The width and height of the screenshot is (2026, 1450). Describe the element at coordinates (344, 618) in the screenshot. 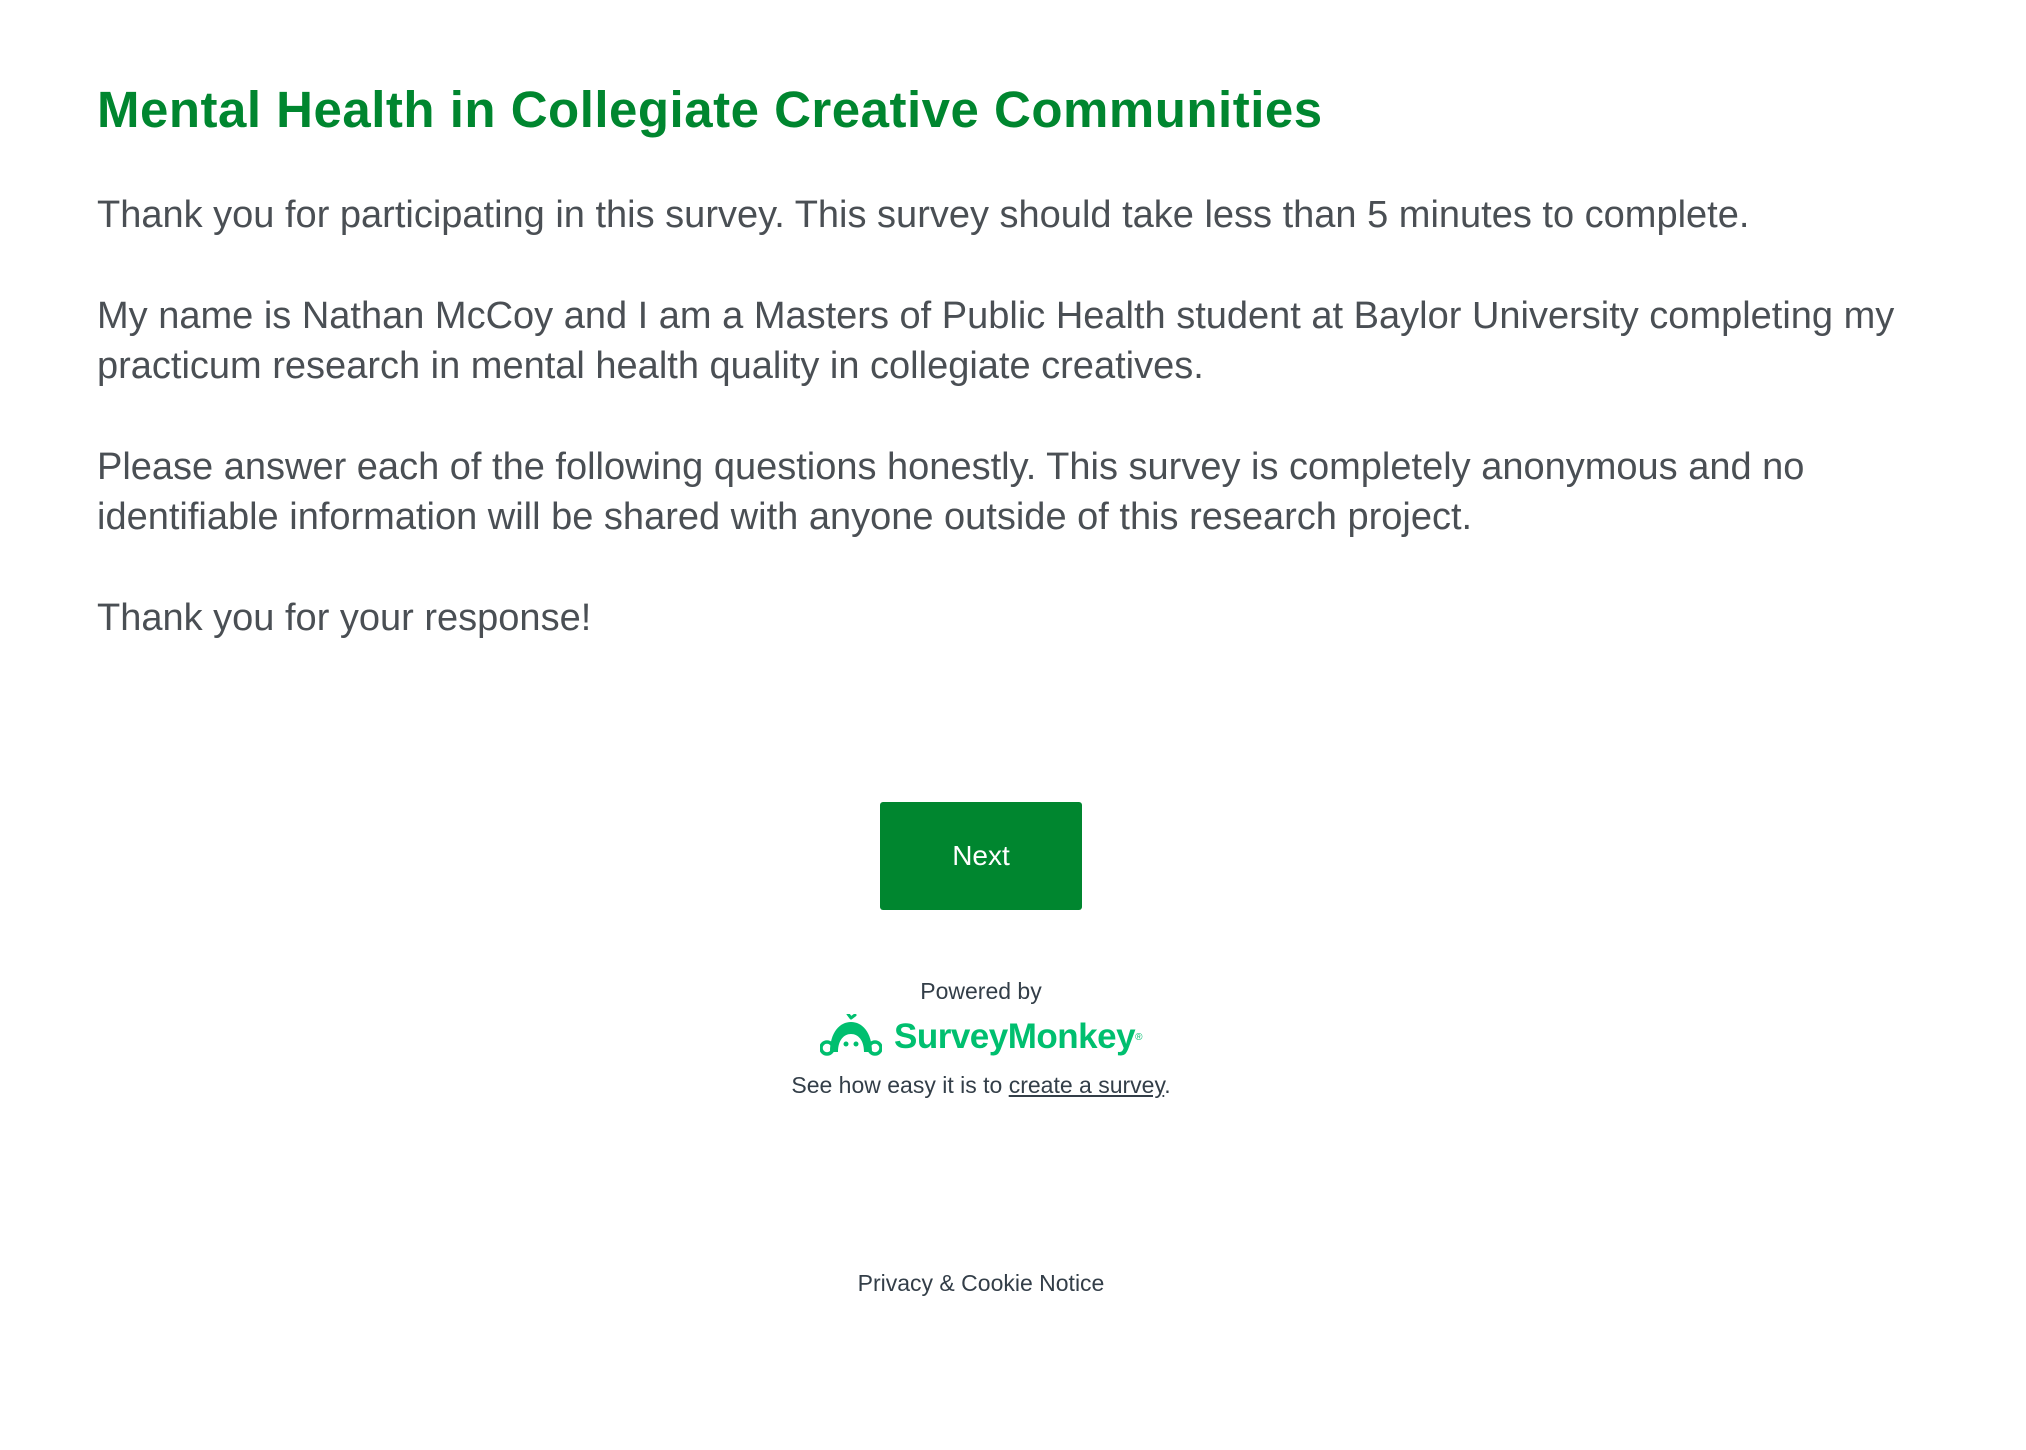

I see `intro-paragraph: Thank you for your response!` at that location.